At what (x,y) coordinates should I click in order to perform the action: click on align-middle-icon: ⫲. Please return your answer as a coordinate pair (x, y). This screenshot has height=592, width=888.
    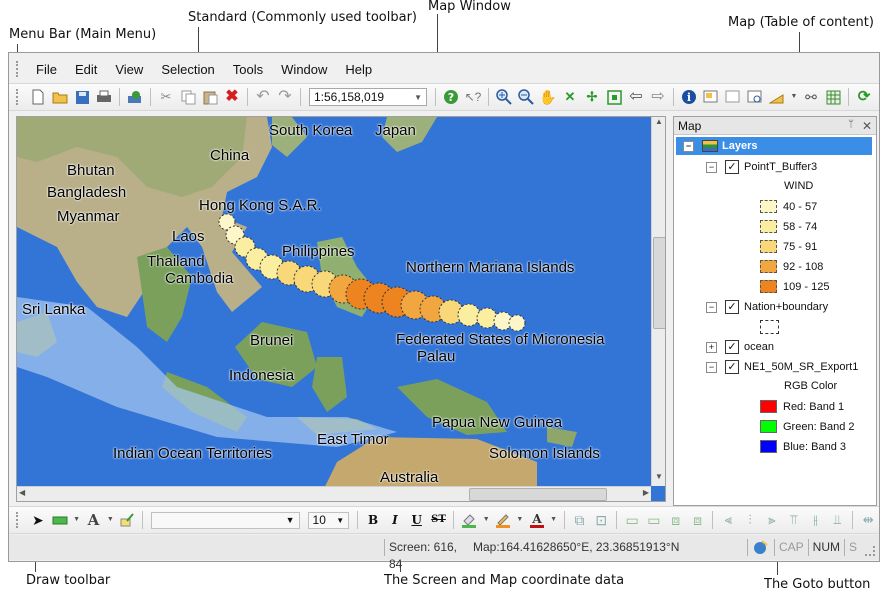
    Looking at the image, I should click on (816, 520).